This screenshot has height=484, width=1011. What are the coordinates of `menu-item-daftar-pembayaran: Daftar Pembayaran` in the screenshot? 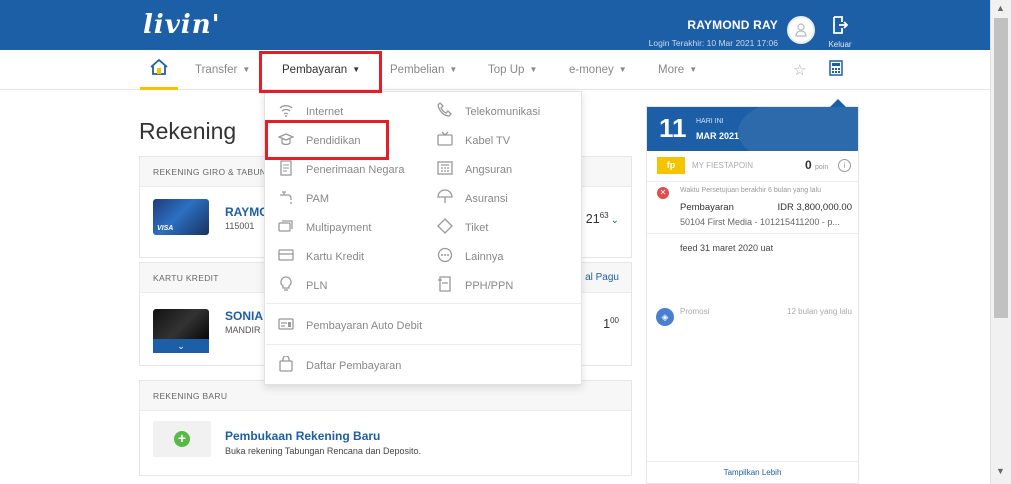 It's located at (339, 366).